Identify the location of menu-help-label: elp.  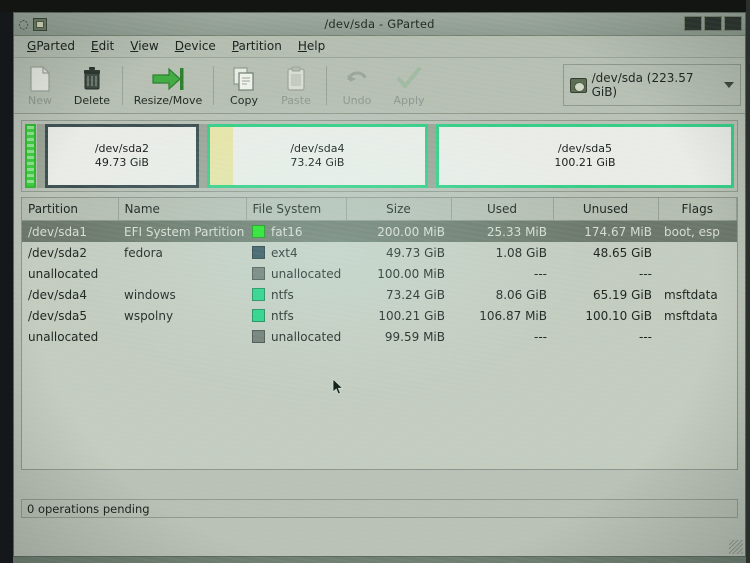
(316, 46).